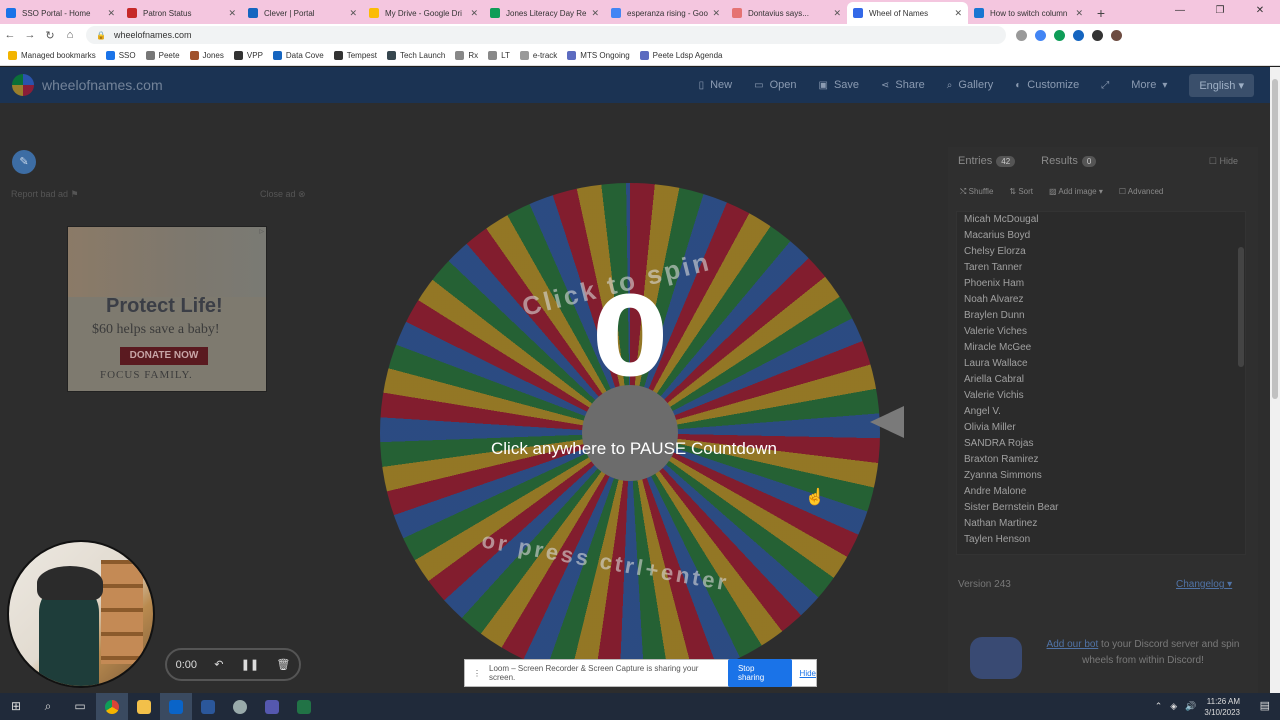 The height and width of the screenshot is (720, 1280). I want to click on network-icon: ◈, so click(1173, 706).